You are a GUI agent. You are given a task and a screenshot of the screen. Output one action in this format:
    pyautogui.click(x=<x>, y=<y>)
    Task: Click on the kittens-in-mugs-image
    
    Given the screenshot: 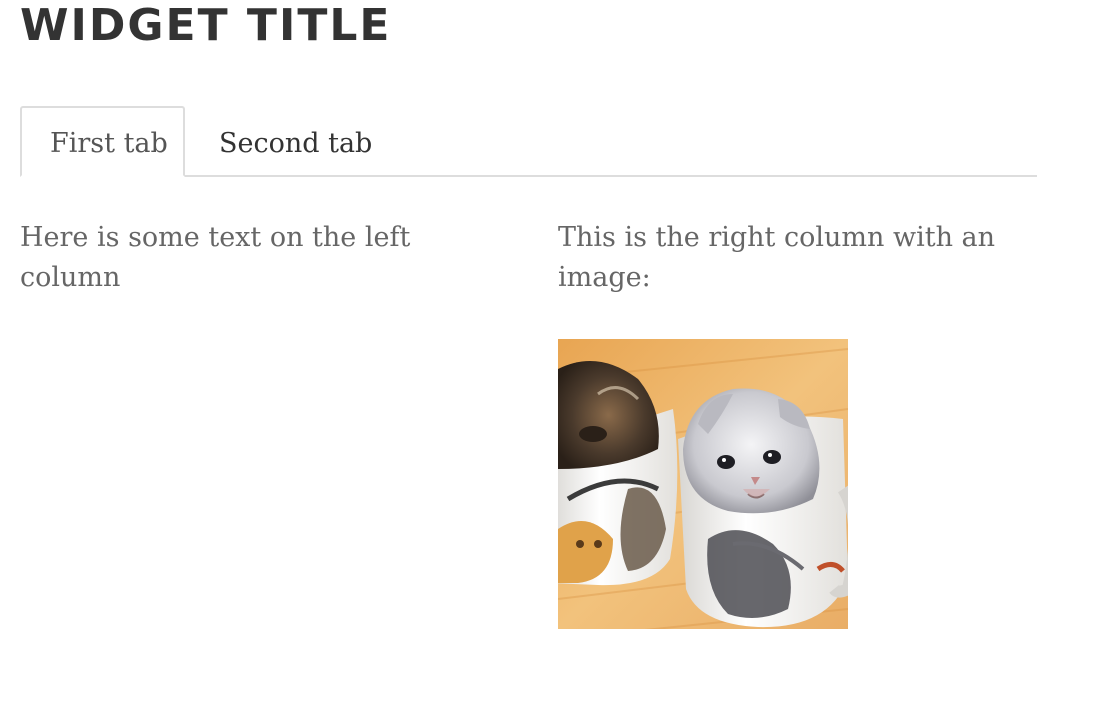 What is the action you would take?
    pyautogui.click(x=703, y=484)
    